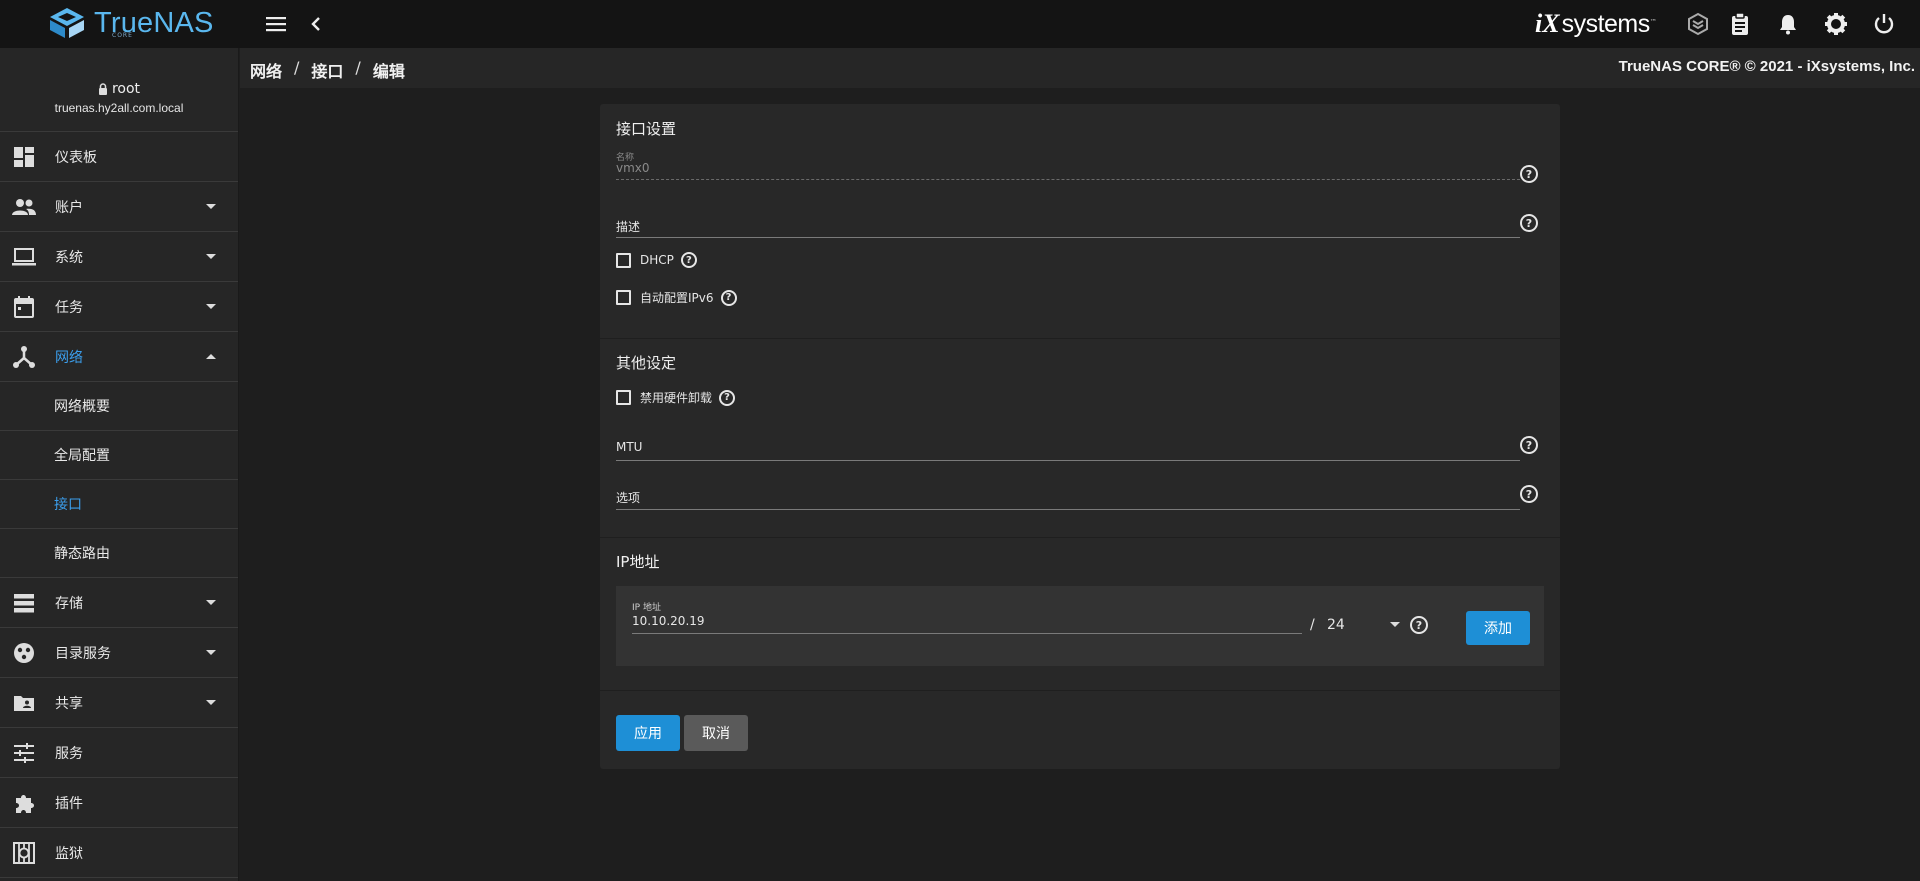 The image size is (1920, 881). Describe the element at coordinates (119, 803) in the screenshot. I see `sidebar-item-plugins: 插件` at that location.